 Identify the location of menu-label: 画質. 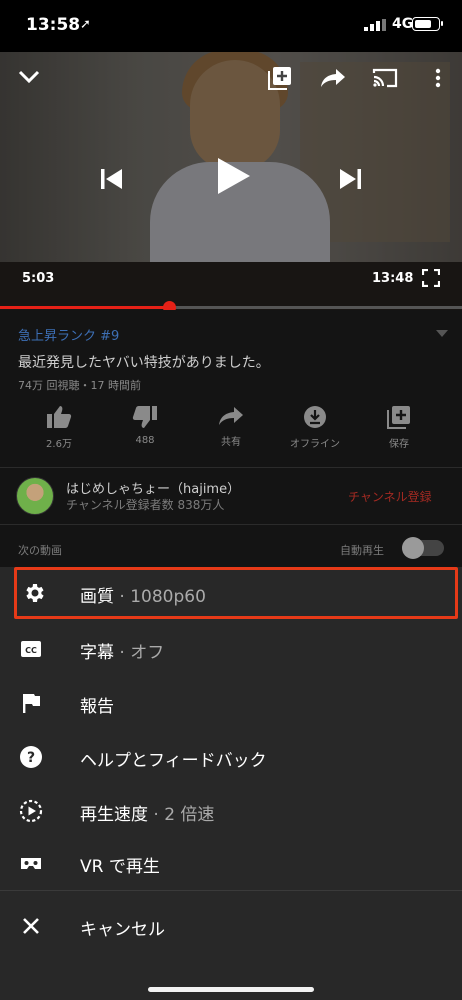
(97, 597).